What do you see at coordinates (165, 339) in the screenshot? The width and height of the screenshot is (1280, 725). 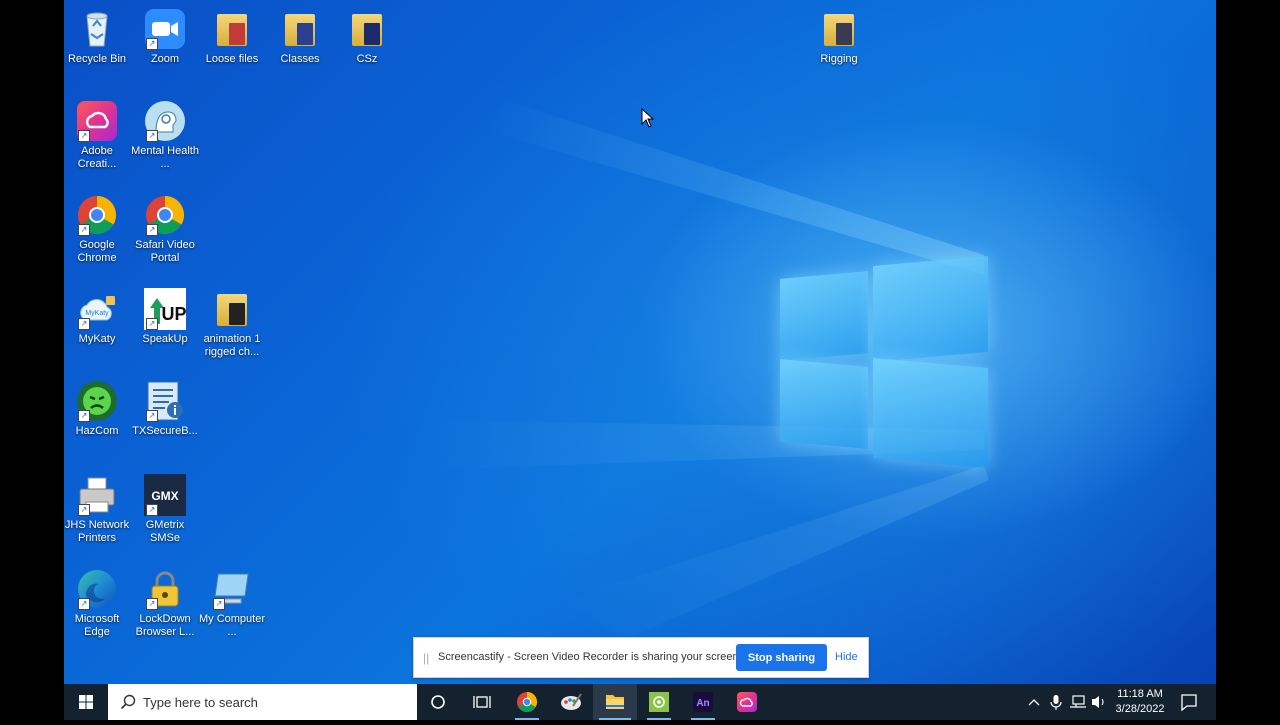 I see `icon-label: SpeakUp` at bounding box center [165, 339].